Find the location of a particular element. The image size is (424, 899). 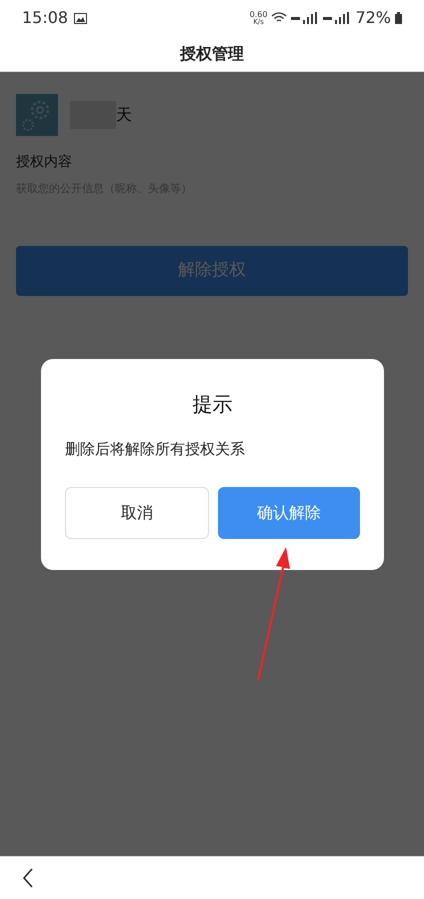

battery-icon is located at coordinates (398, 18).